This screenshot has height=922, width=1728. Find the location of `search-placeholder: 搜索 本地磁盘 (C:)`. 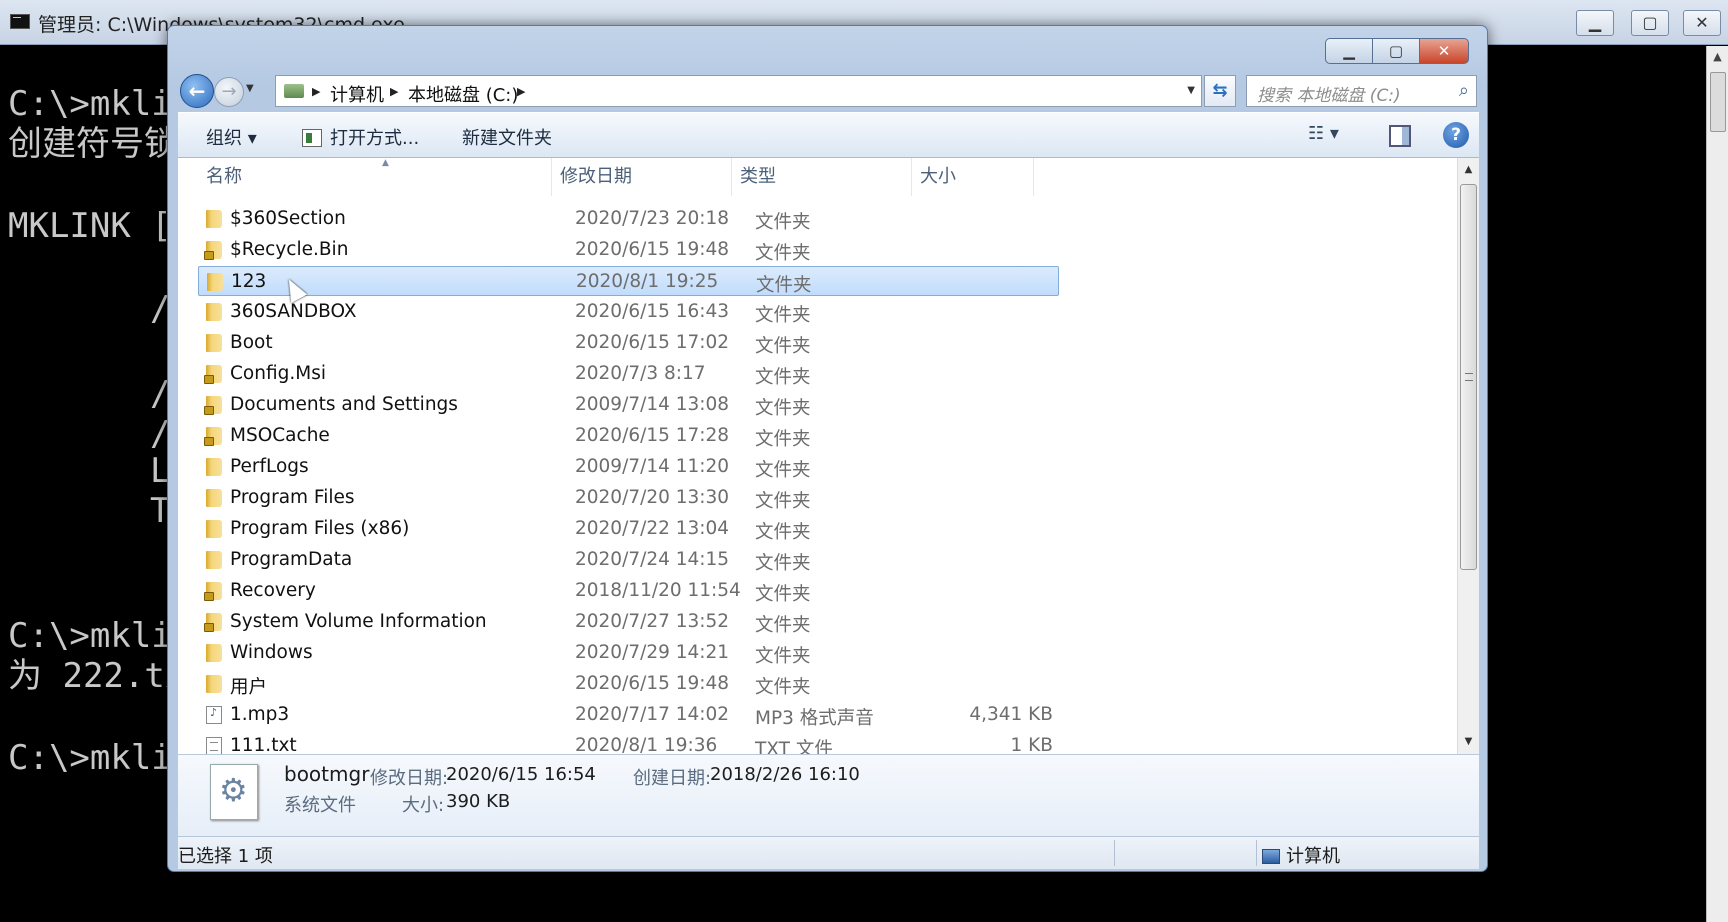

search-placeholder: 搜索 本地磁盘 (C:) is located at coordinates (1329, 96).